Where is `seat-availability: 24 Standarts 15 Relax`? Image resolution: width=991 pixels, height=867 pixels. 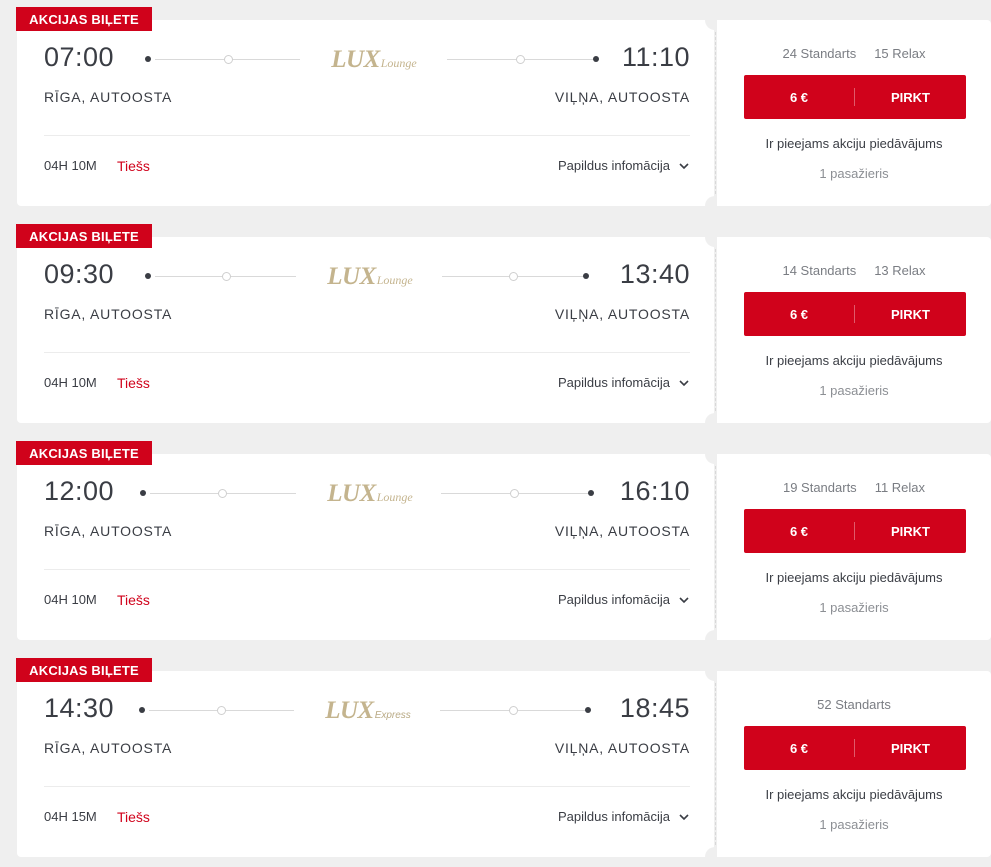
seat-availability: 24 Standarts 15 Relax is located at coordinates (854, 53).